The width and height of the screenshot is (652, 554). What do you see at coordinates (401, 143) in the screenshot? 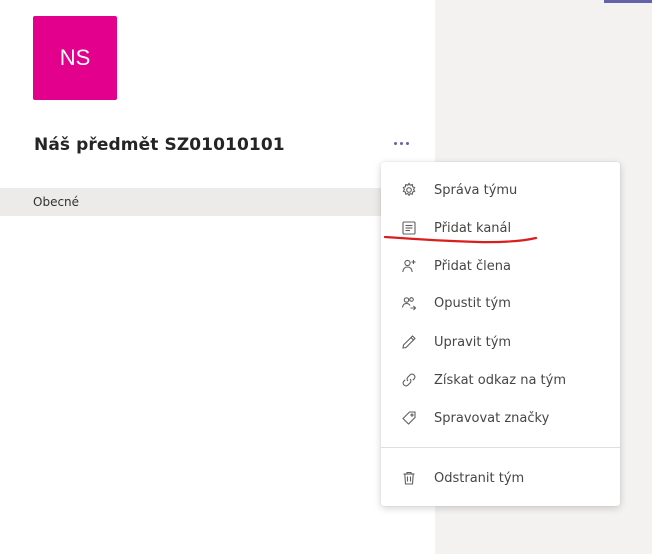
I see `more-options-button` at bounding box center [401, 143].